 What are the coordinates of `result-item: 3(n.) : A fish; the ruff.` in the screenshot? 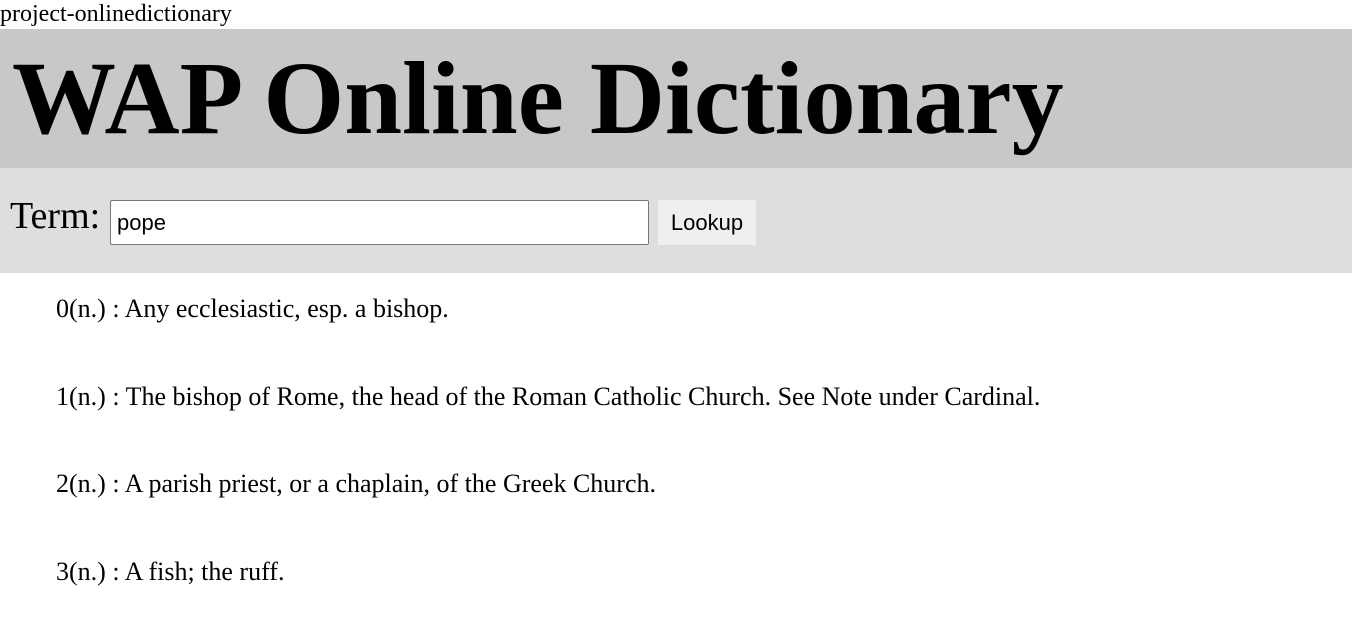 It's located at (170, 571).